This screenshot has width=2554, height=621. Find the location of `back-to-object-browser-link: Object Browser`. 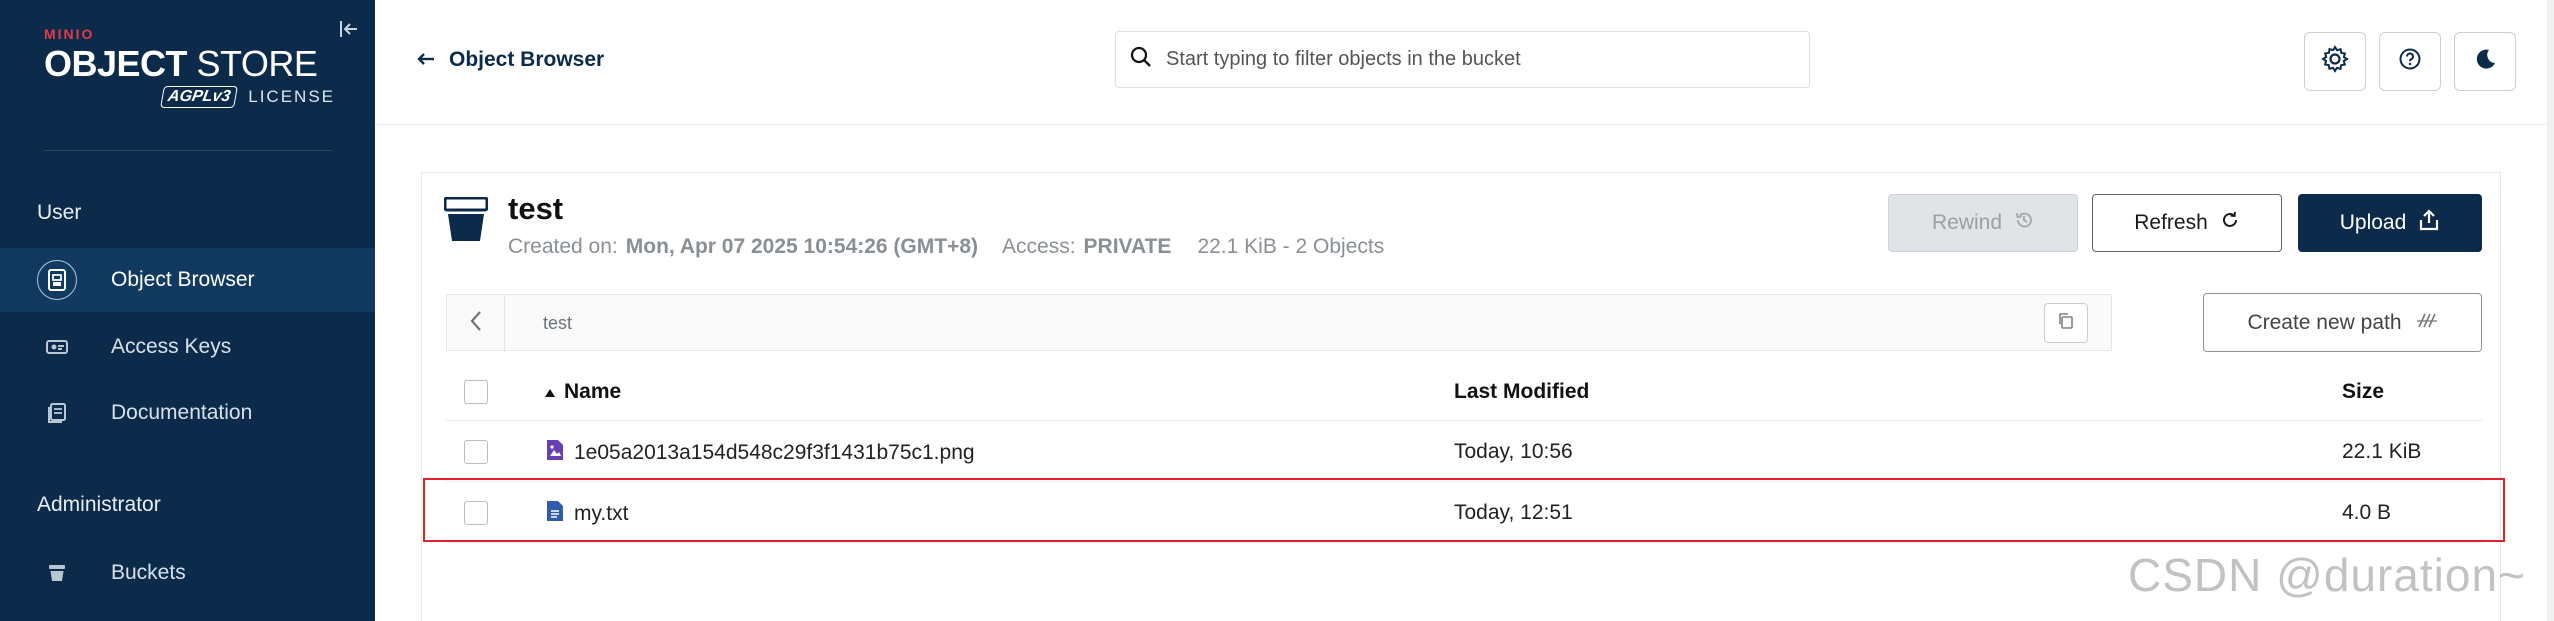

back-to-object-browser-link: Object Browser is located at coordinates (510, 60).